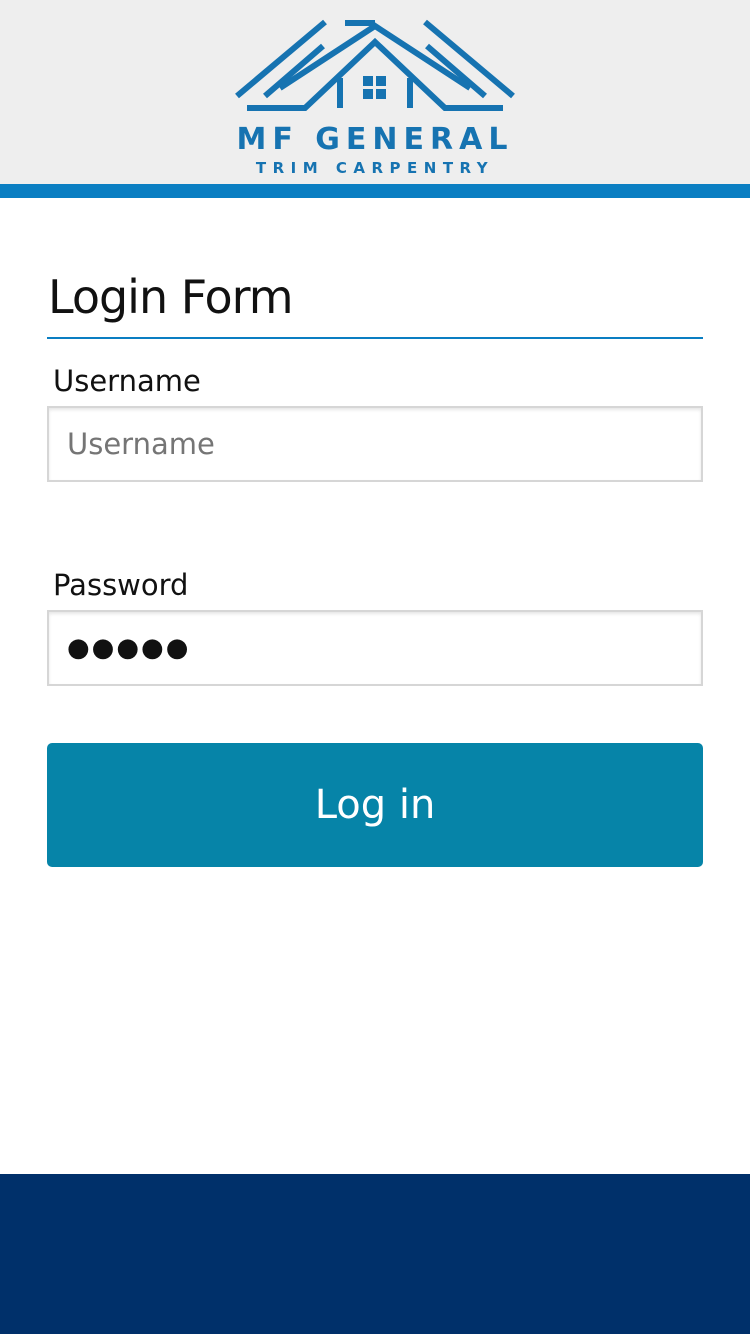 The height and width of the screenshot is (1334, 750). Describe the element at coordinates (121, 585) in the screenshot. I see `password-label: Password` at that location.